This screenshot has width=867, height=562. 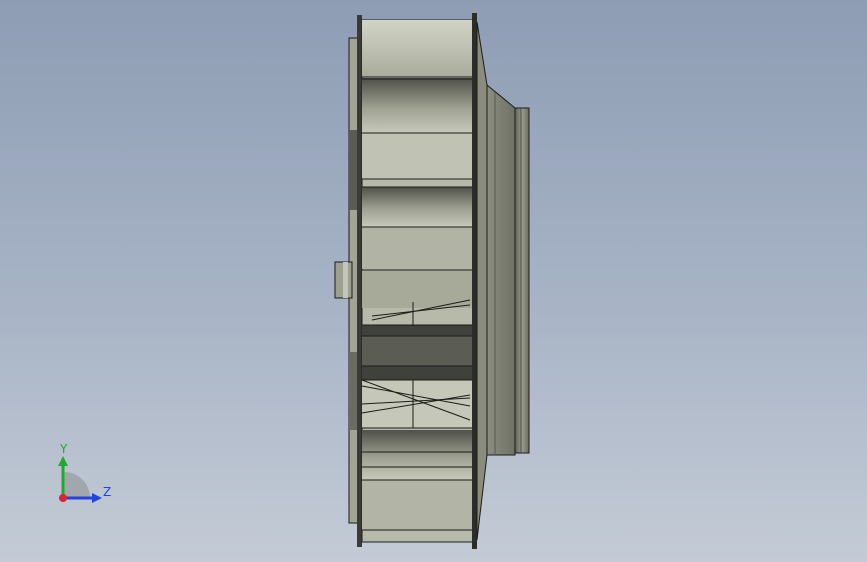 I want to click on triad-axes-graphic, so click(x=80, y=479).